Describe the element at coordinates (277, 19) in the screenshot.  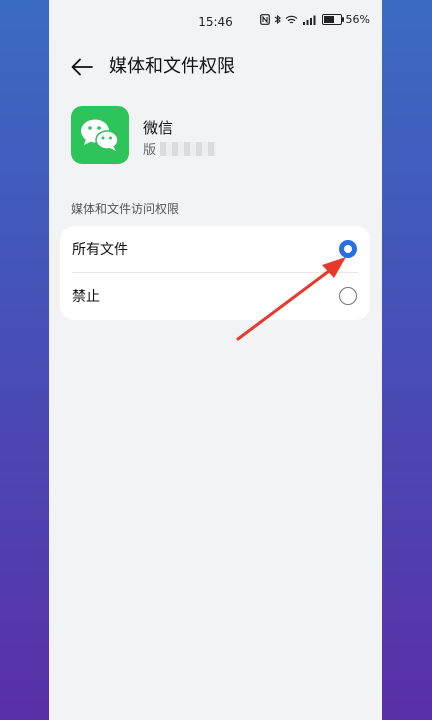
I see `bluetooth-icon` at that location.